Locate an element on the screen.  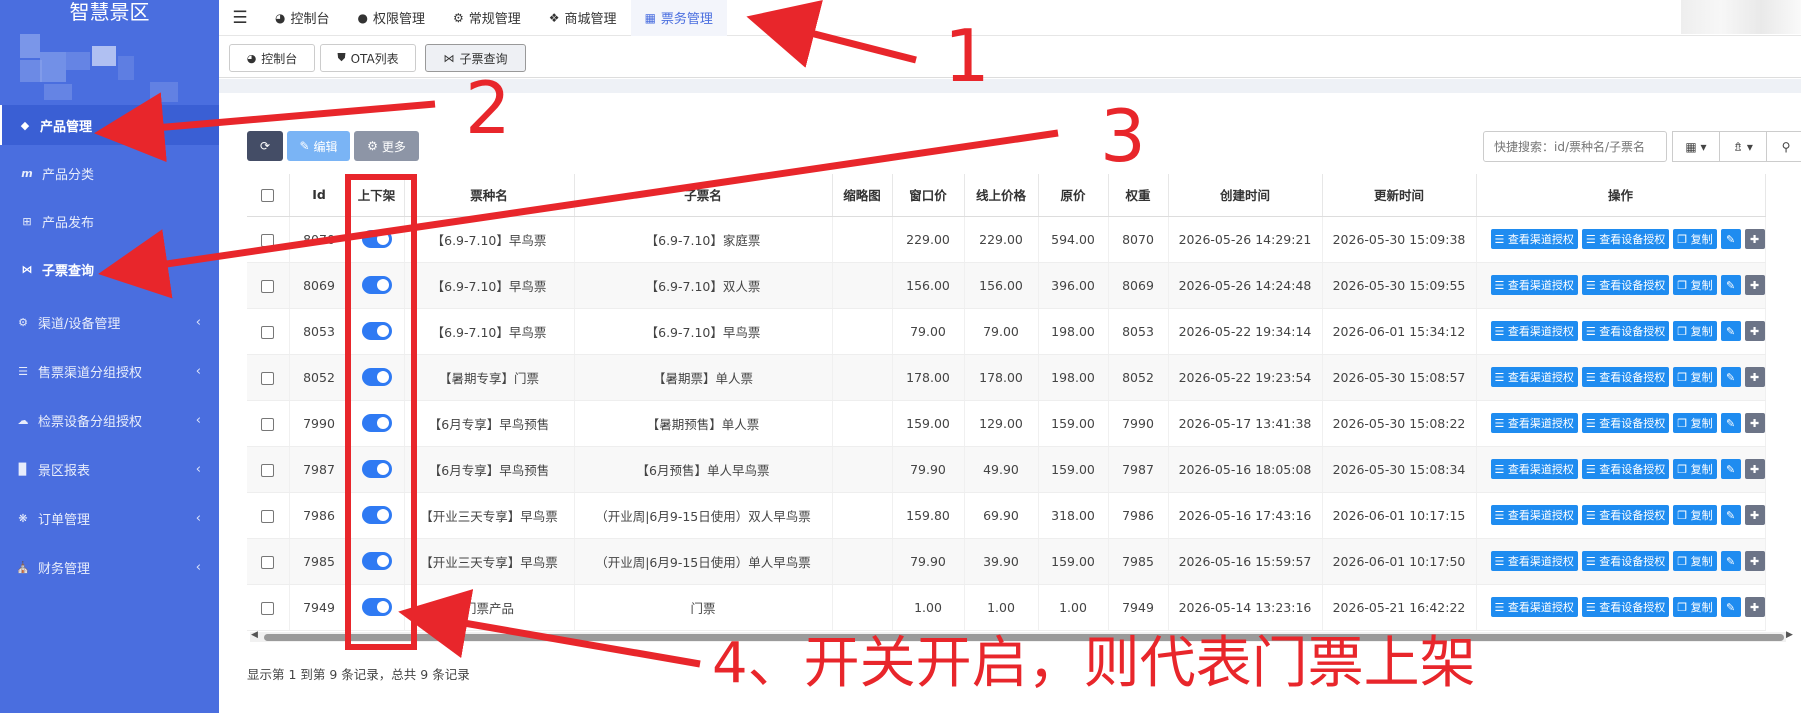
tab-dashboard: ◕ 控制台 is located at coordinates (302, 18).